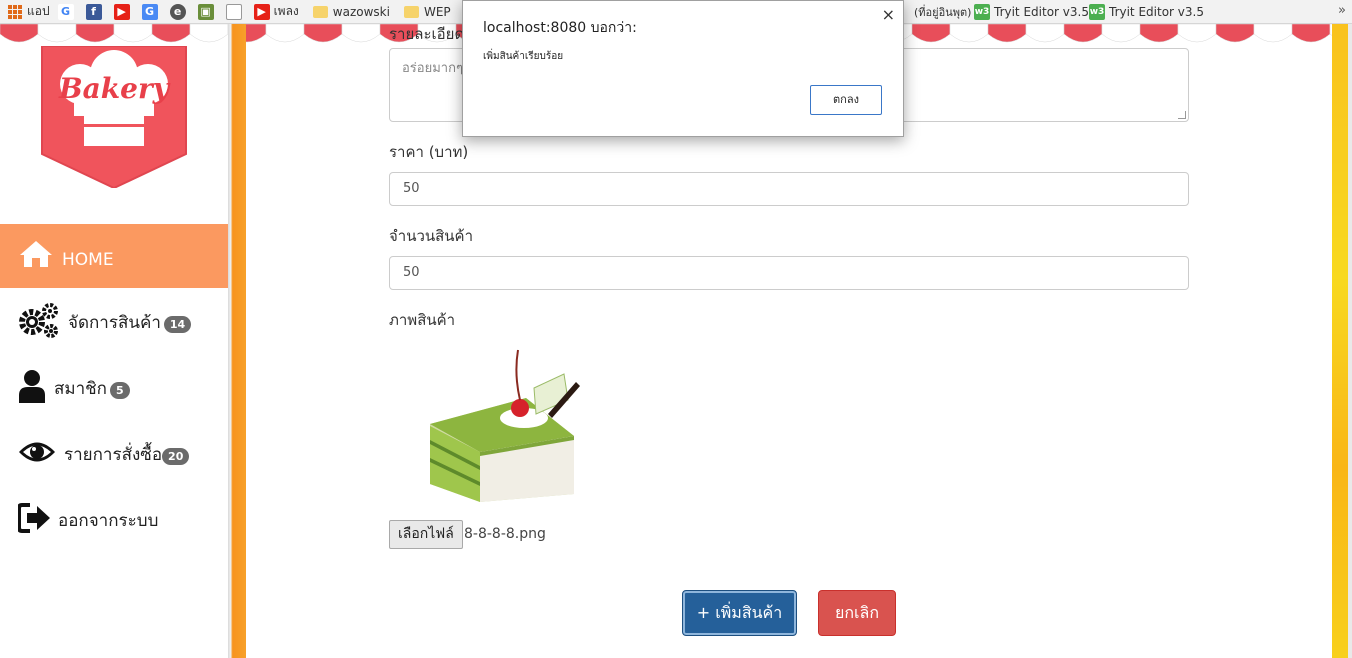 This screenshot has height=658, width=1352. I want to click on close-icon: ×, so click(888, 14).